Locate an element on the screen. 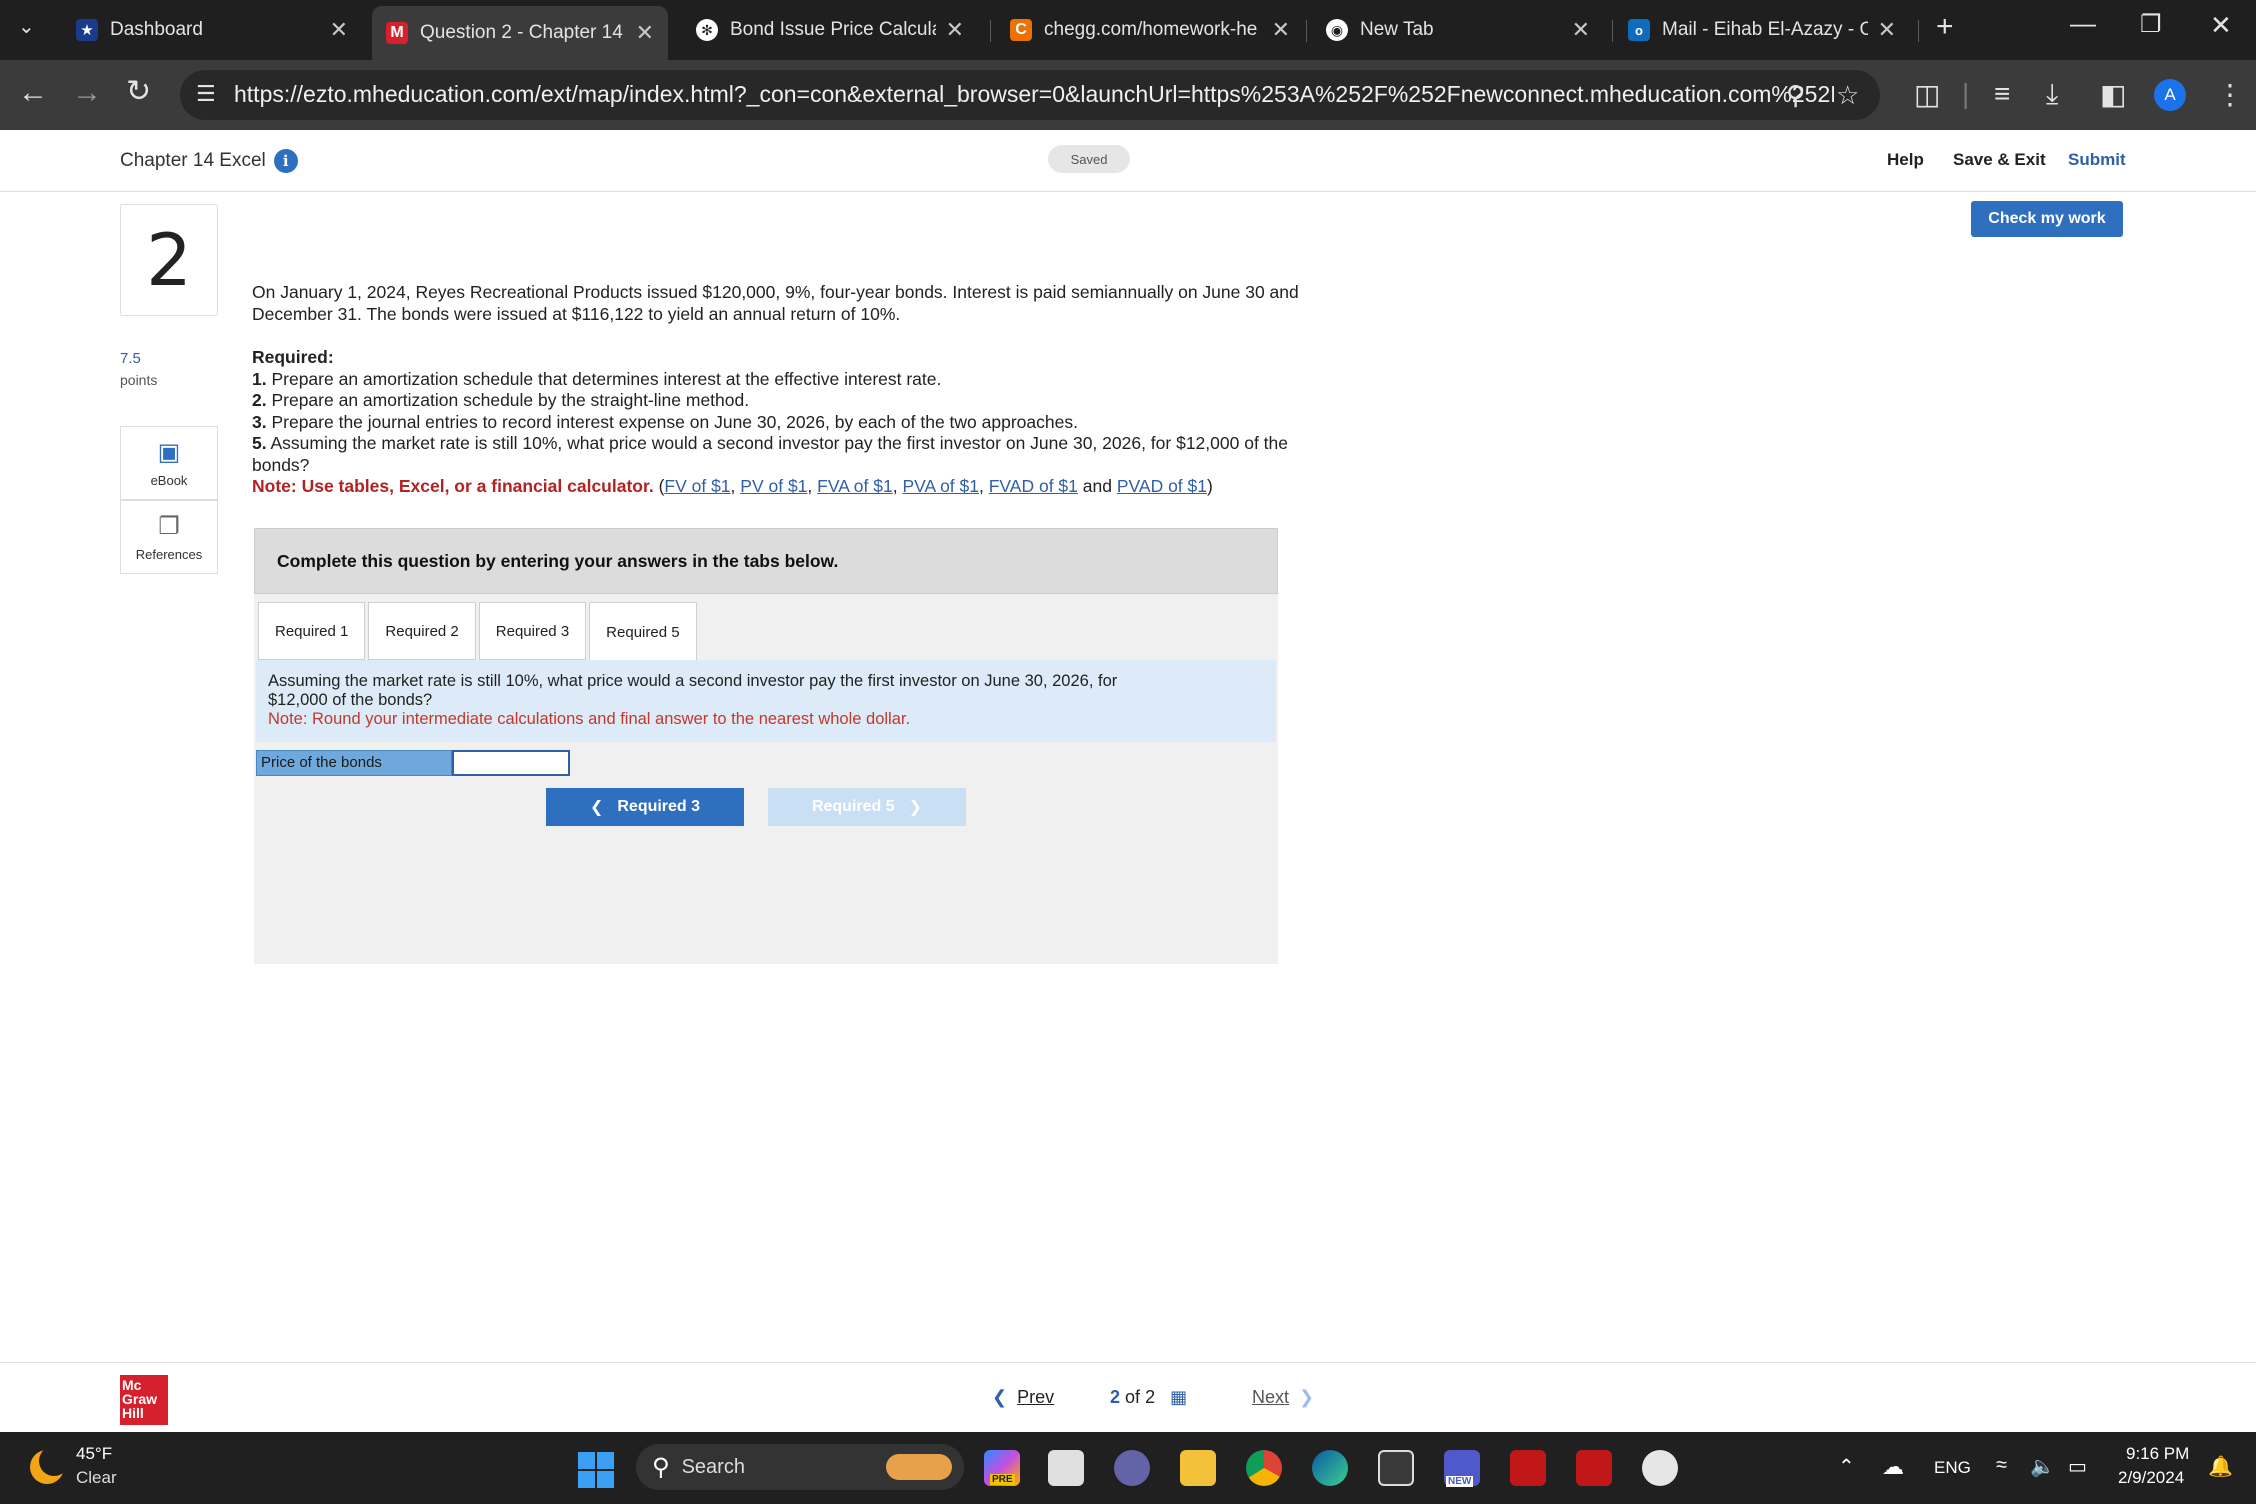 The width and height of the screenshot is (2256, 1504). pizza-highlight-icon is located at coordinates (919, 1467).